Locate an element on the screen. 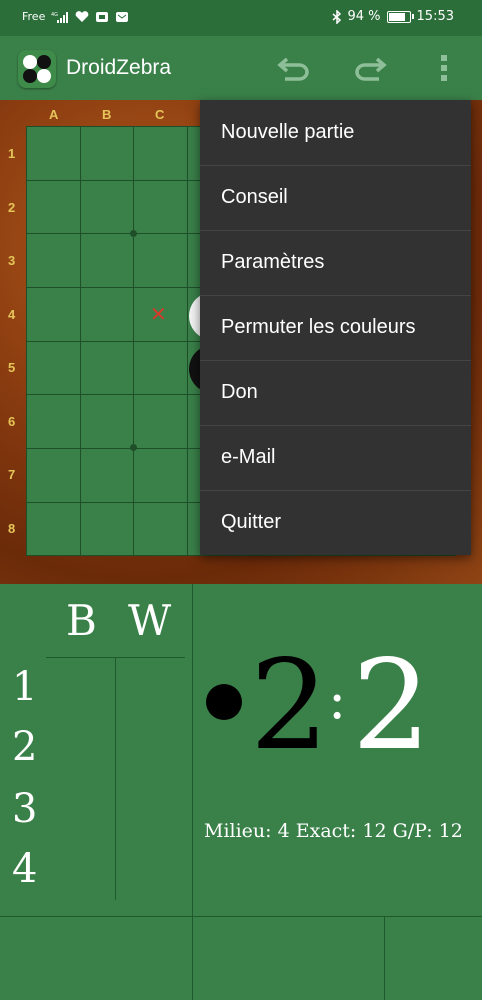 The height and width of the screenshot is (1000, 482). menu-item-email: e-Mail is located at coordinates (335, 457).